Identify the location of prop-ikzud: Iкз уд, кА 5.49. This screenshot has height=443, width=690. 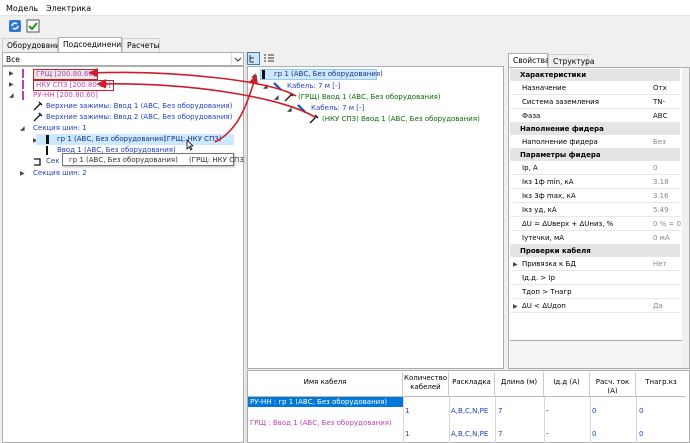
(595, 210).